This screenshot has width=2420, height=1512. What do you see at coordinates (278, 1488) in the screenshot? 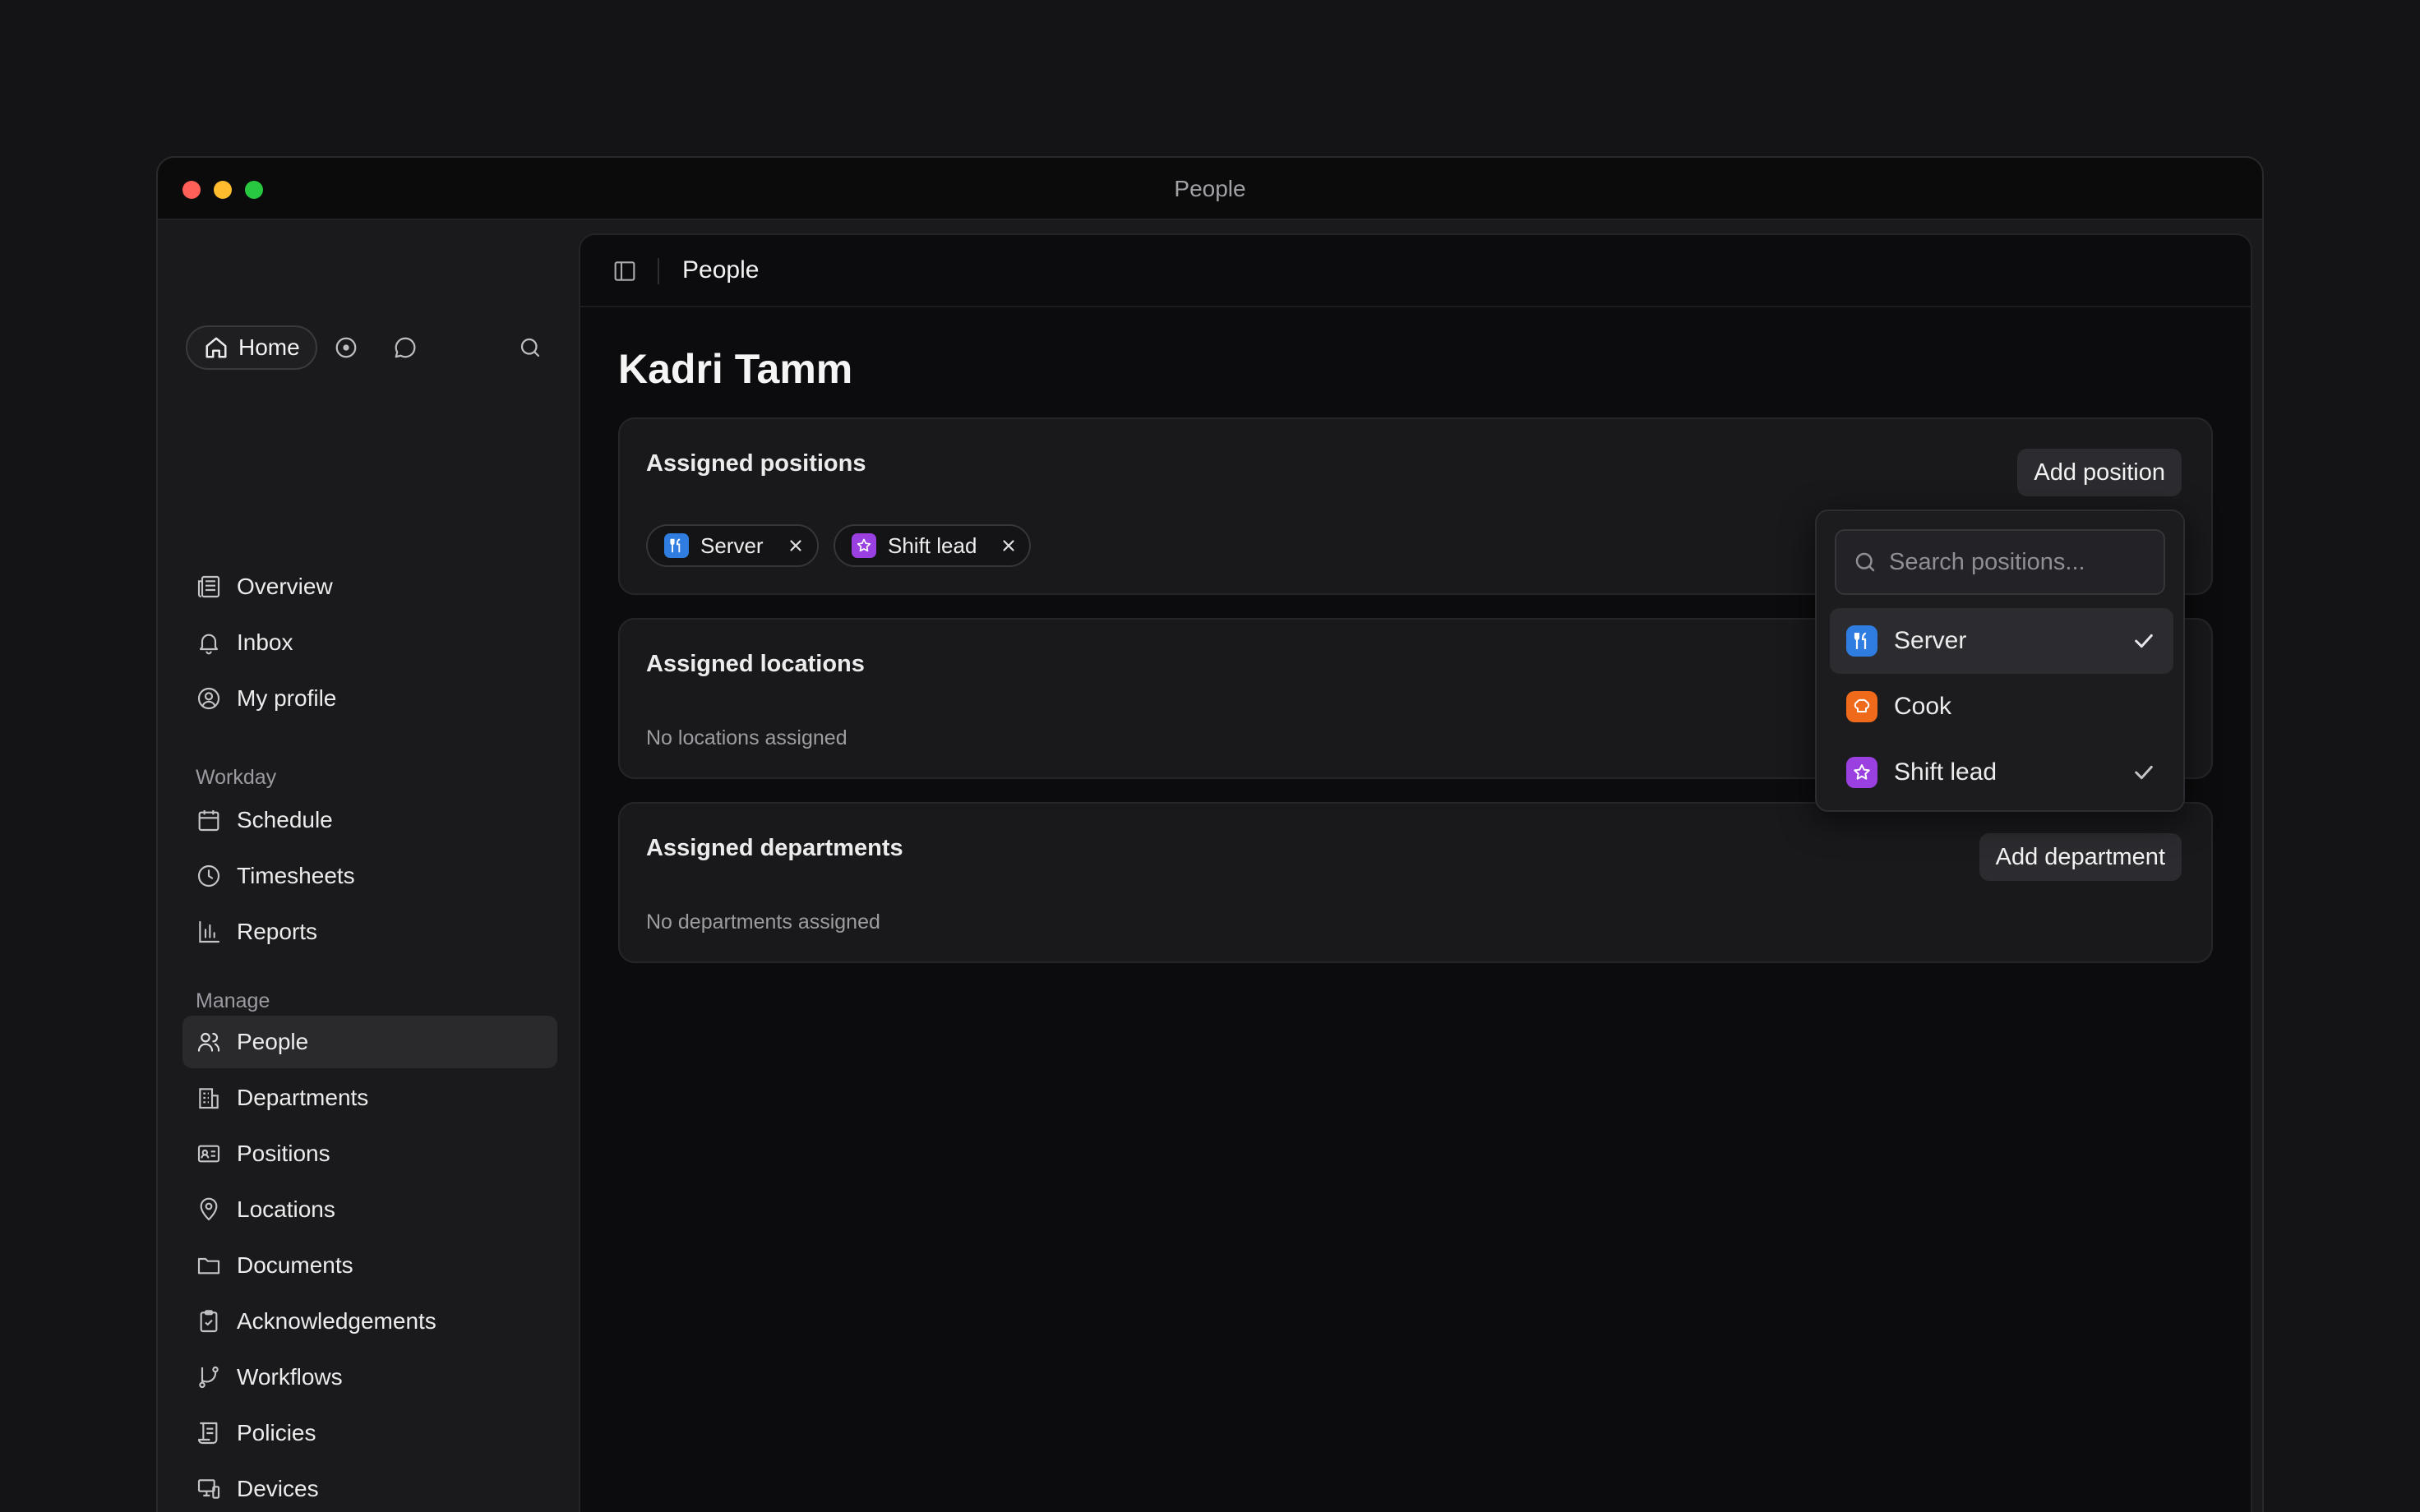
I see `sidebar-item-label: Devices` at bounding box center [278, 1488].